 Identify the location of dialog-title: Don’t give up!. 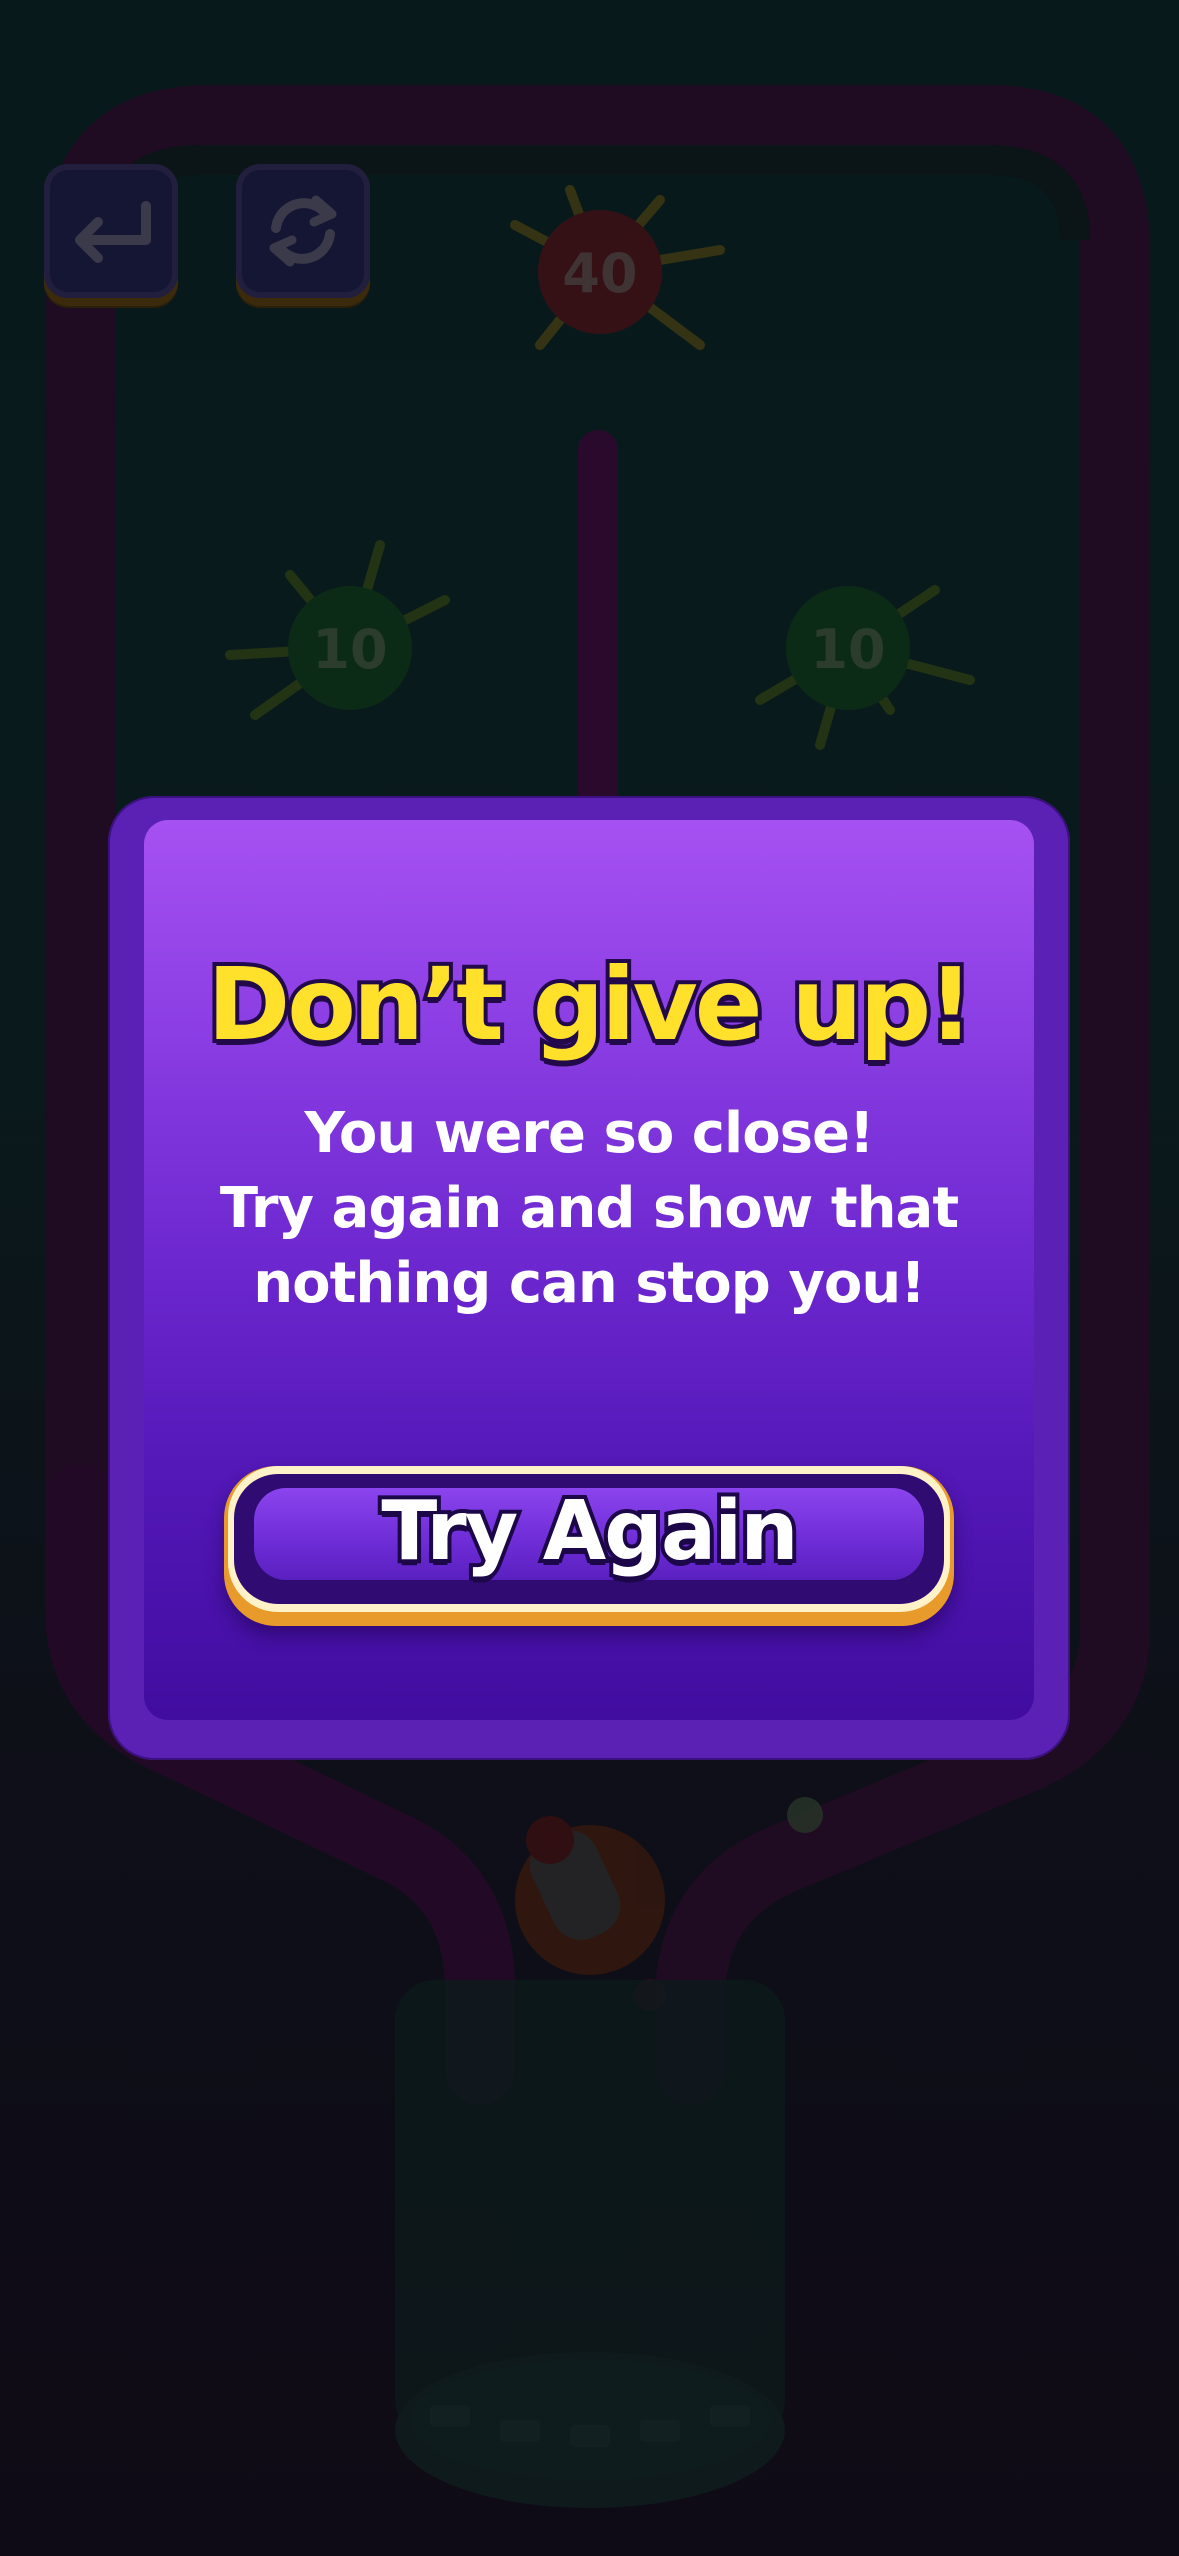
(590, 1004).